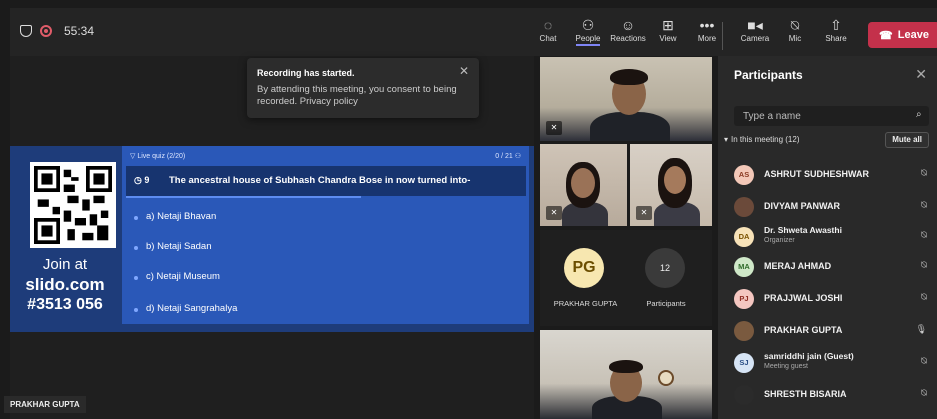 The image size is (937, 419). I want to click on qr-code, so click(73, 205).